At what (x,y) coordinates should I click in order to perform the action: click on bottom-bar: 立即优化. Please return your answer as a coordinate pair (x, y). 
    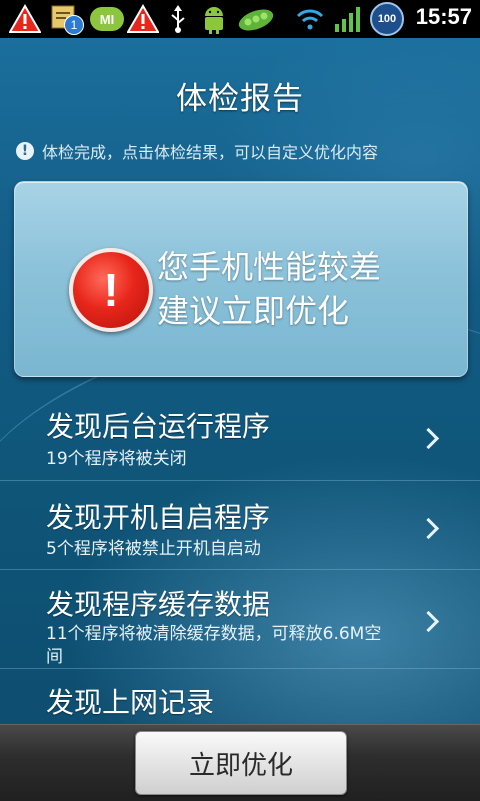
    Looking at the image, I should click on (240, 762).